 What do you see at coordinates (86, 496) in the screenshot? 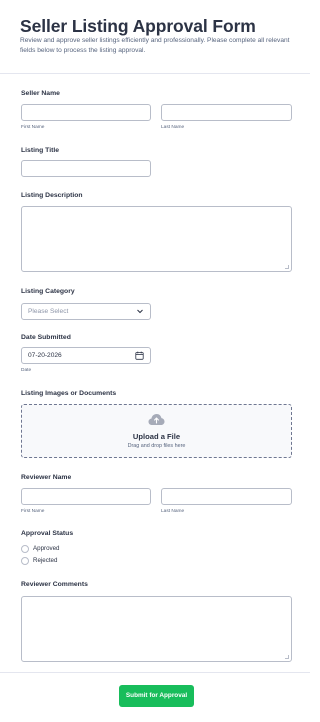
I see `reviewer-first-name-input` at bounding box center [86, 496].